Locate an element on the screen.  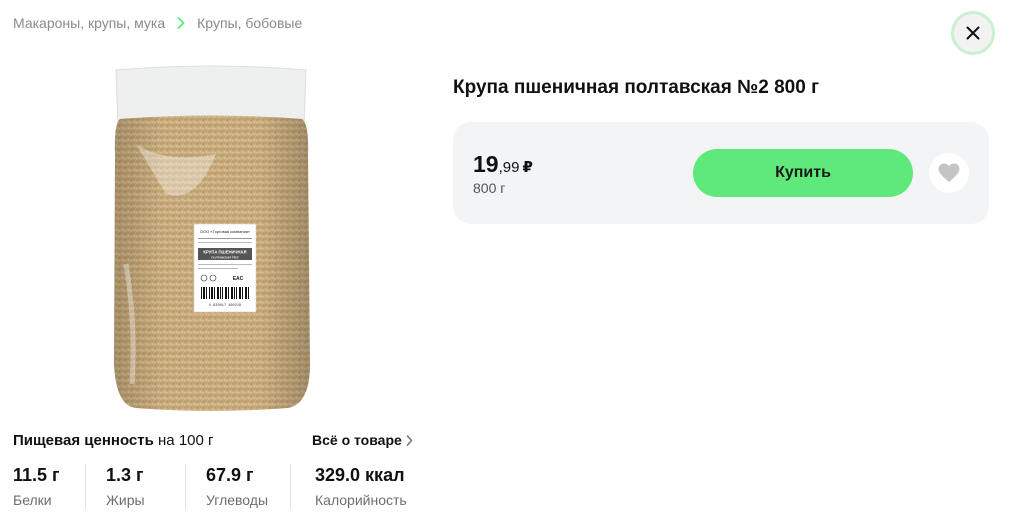
nutrient-label: Жиры is located at coordinates (125, 500).